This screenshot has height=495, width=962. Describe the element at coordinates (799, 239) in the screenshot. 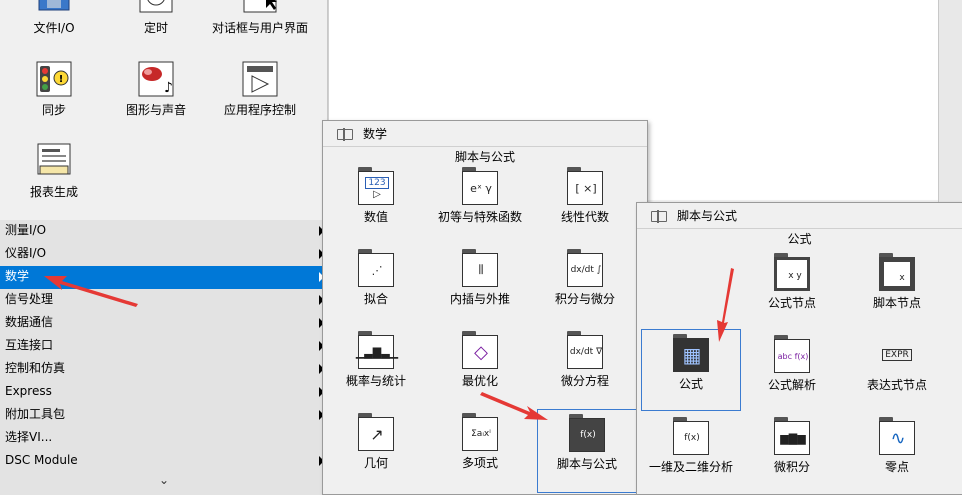

I see `subpalette-tooltip: 公式` at that location.